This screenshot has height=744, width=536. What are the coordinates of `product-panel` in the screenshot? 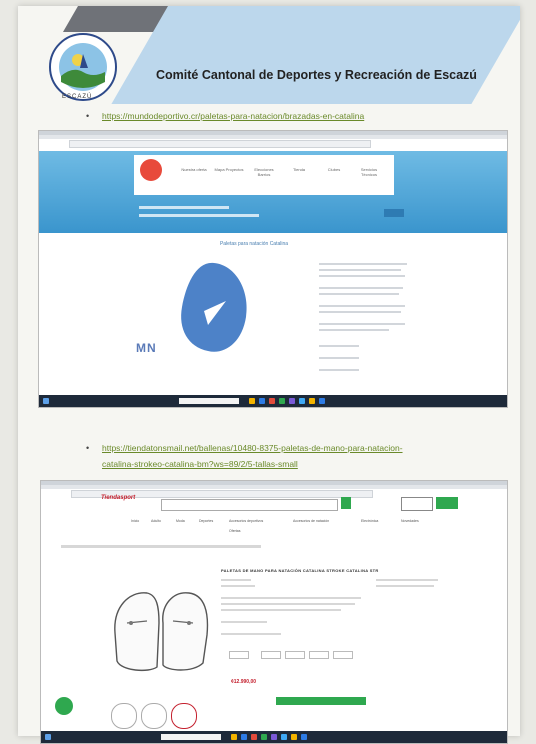 It's located at (271, 308).